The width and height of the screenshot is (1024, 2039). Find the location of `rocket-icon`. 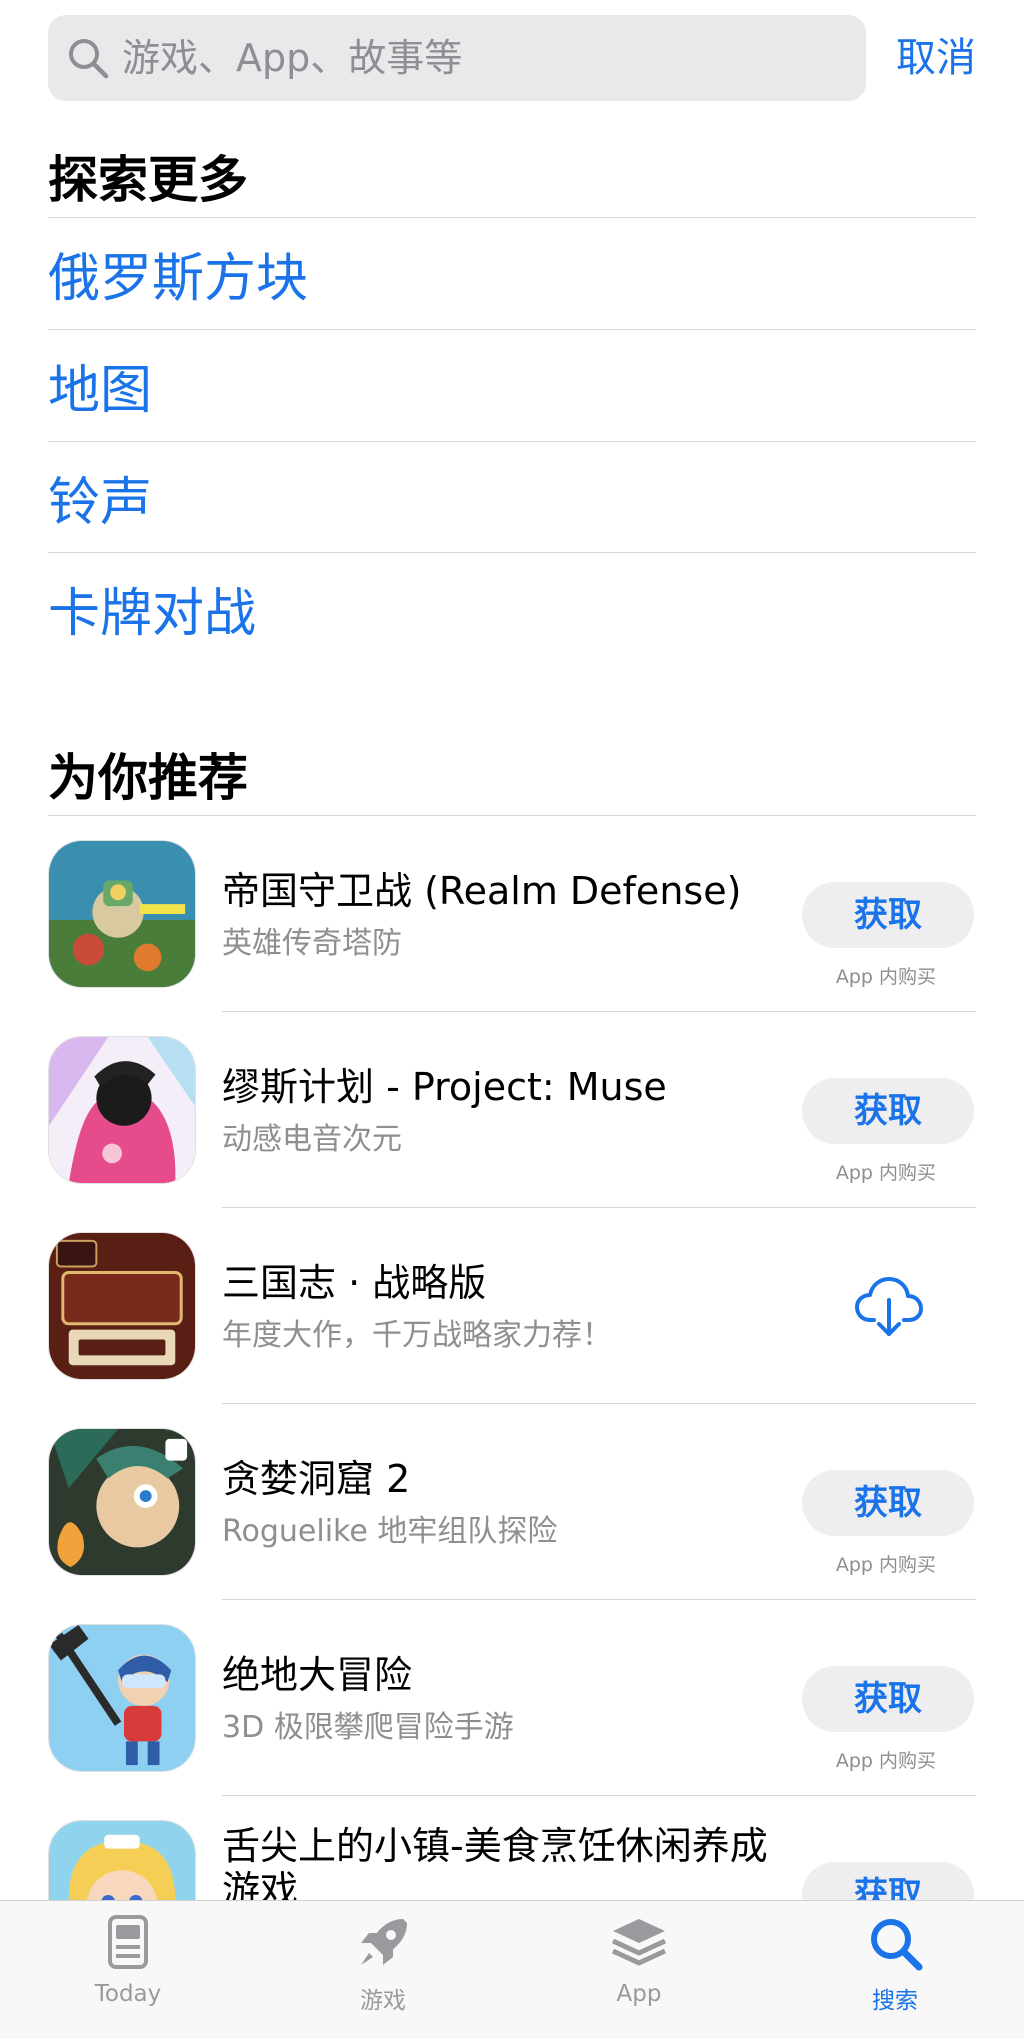

rocket-icon is located at coordinates (384, 1942).